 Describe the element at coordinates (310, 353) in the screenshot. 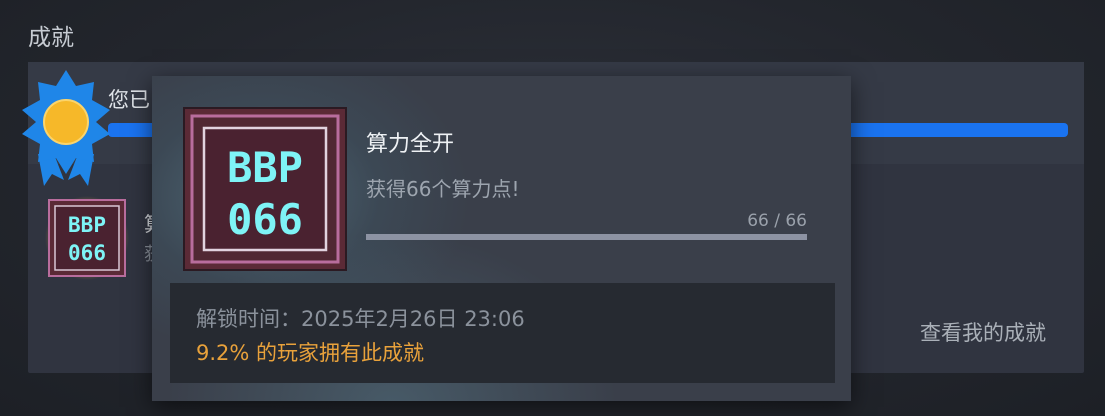

I see `rarity-text: 9.2% 的玩家拥有此成就` at that location.